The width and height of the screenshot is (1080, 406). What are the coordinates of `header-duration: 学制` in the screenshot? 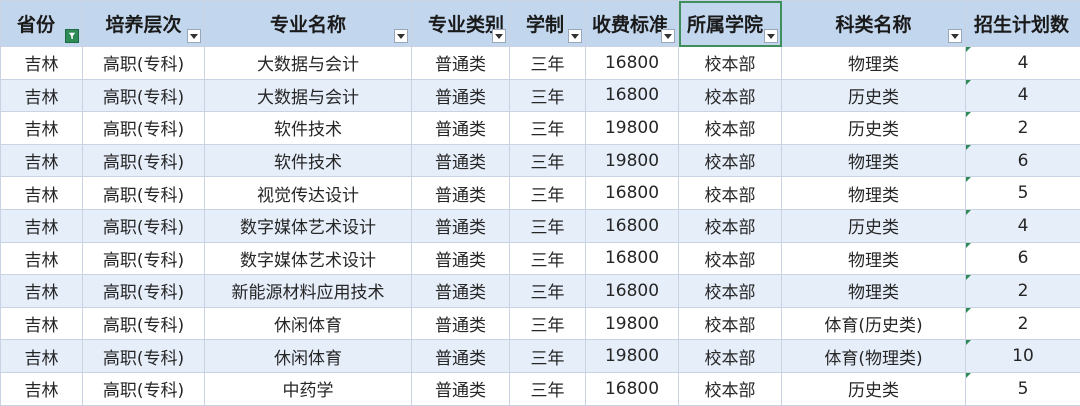 It's located at (547, 23).